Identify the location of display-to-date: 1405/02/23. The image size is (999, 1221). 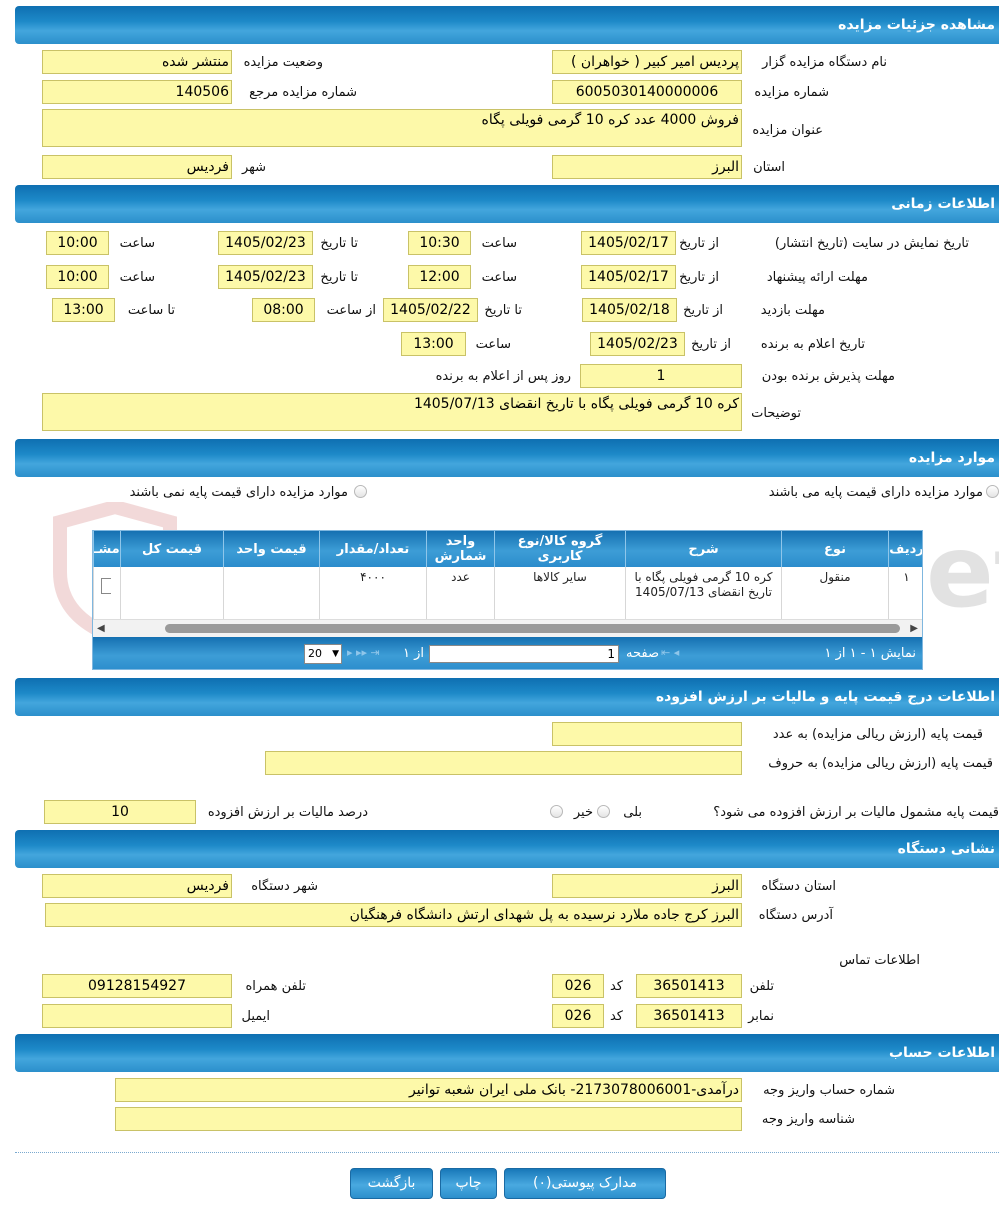
(265, 243).